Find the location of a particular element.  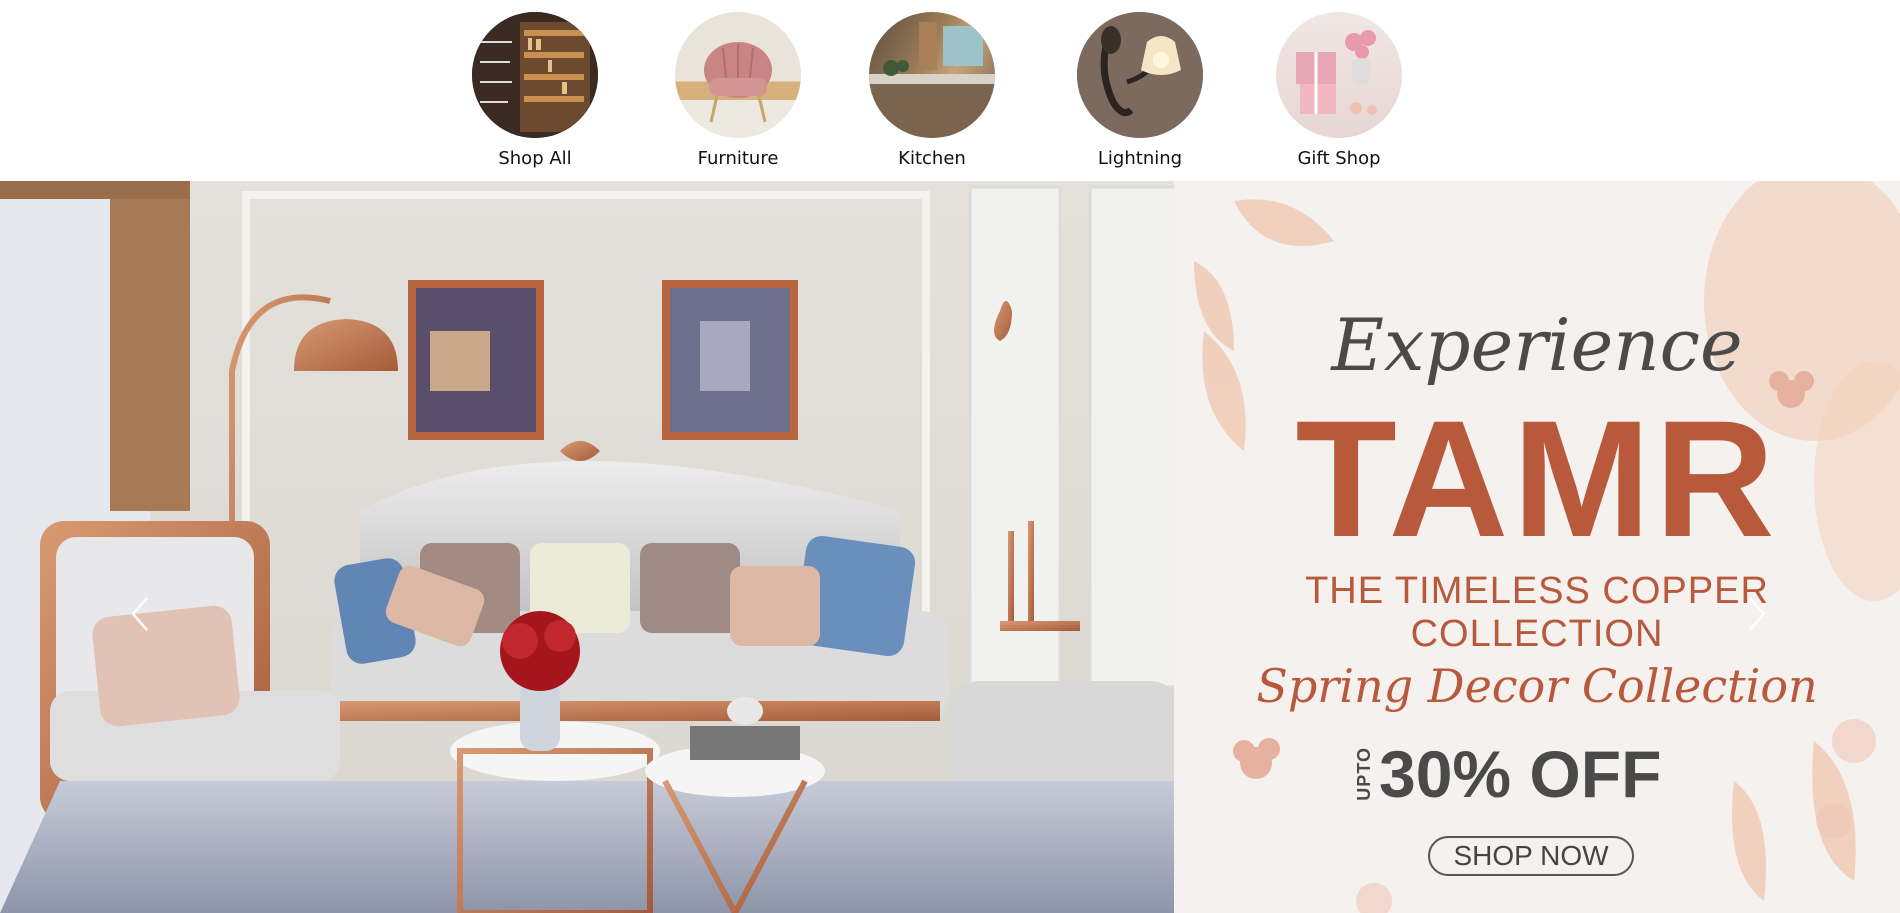

promo-discount: UPTO 30% OFF is located at coordinates (1508, 774).